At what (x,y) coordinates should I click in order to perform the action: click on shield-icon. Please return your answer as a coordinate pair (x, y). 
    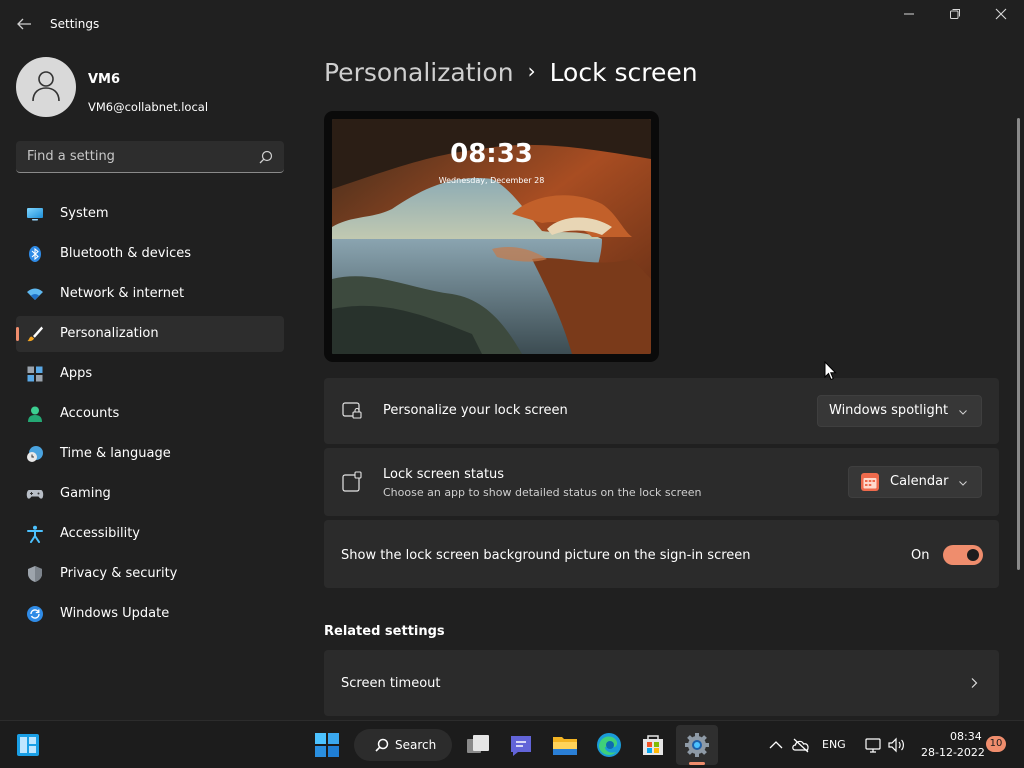
    Looking at the image, I should click on (35, 574).